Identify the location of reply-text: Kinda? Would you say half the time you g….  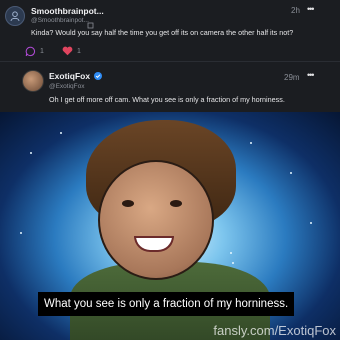
(162, 32).